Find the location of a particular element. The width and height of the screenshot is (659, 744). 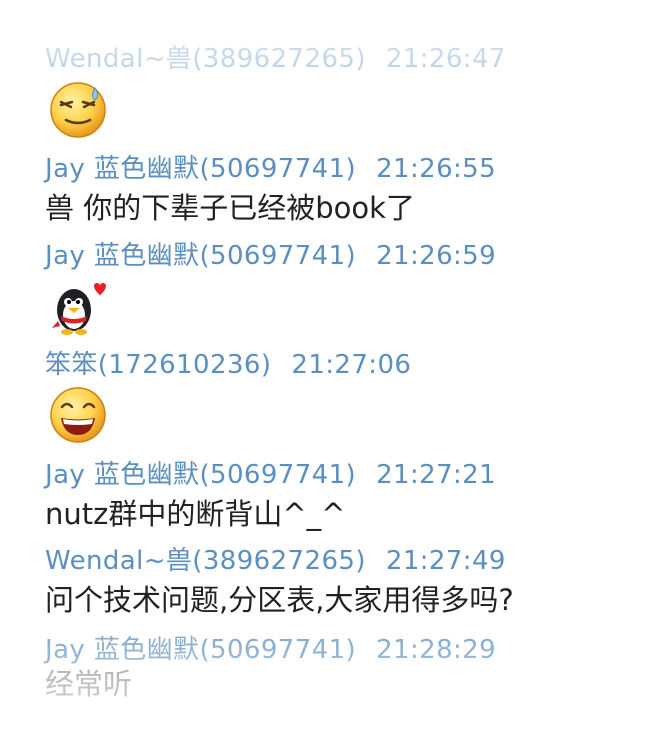

sender-name: 笨笨(172610236) is located at coordinates (158, 365).